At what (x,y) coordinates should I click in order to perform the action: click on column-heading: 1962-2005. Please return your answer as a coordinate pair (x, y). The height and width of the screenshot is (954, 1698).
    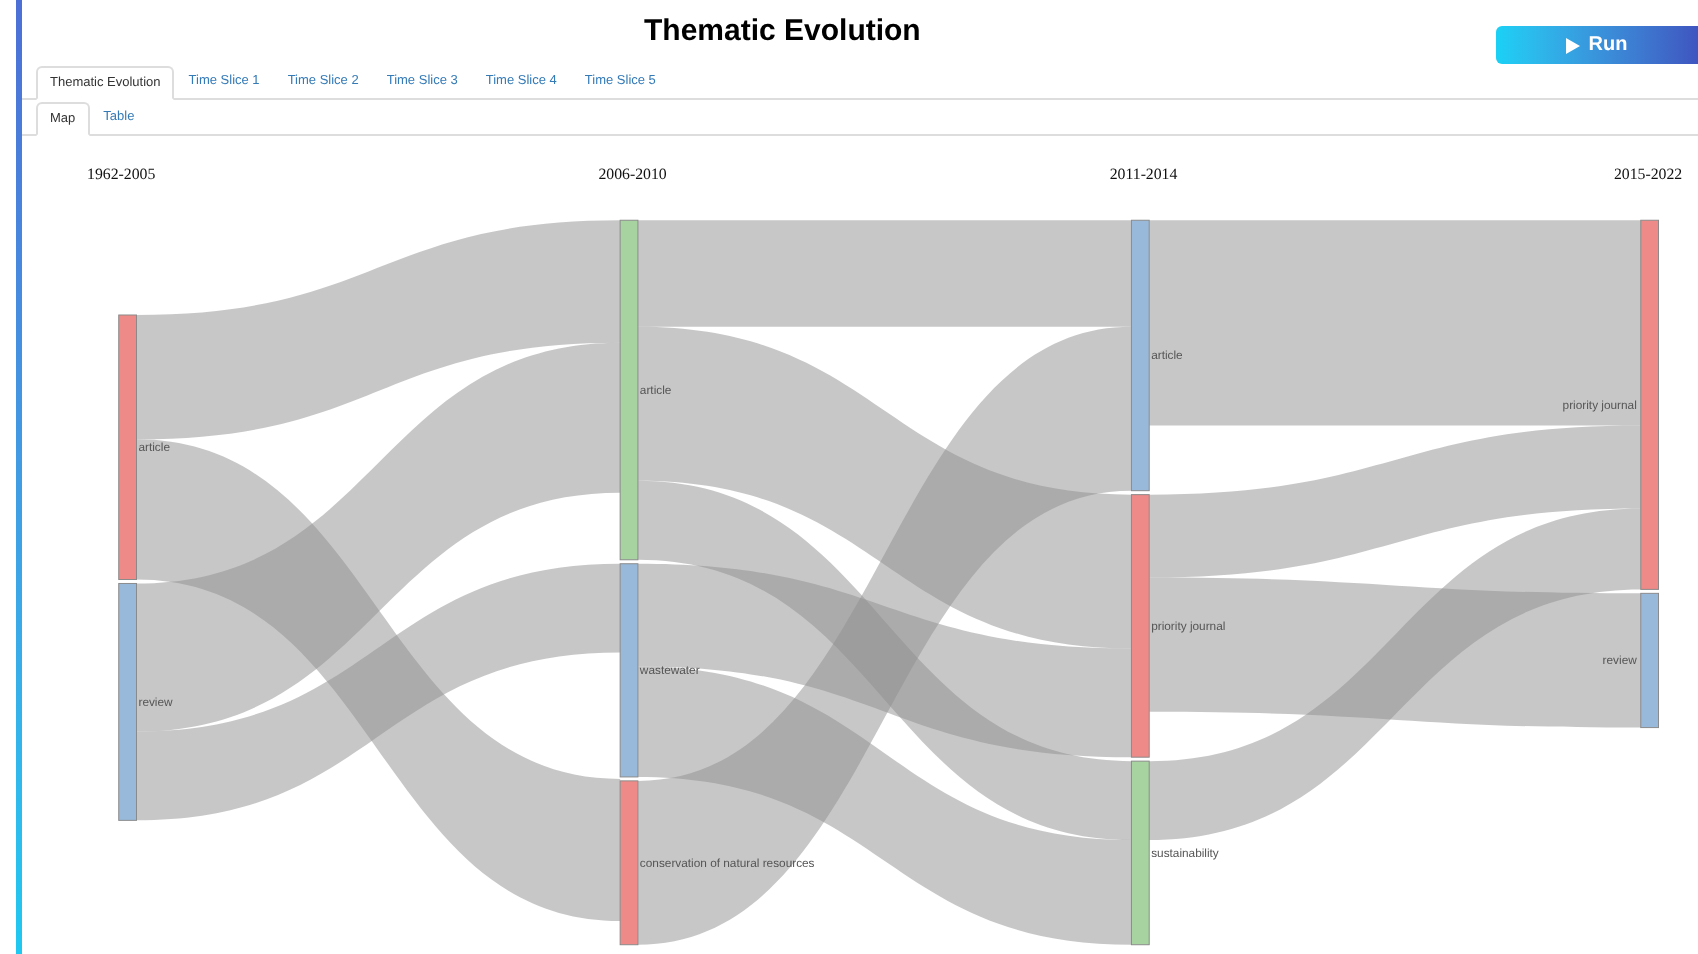
    Looking at the image, I should click on (121, 173).